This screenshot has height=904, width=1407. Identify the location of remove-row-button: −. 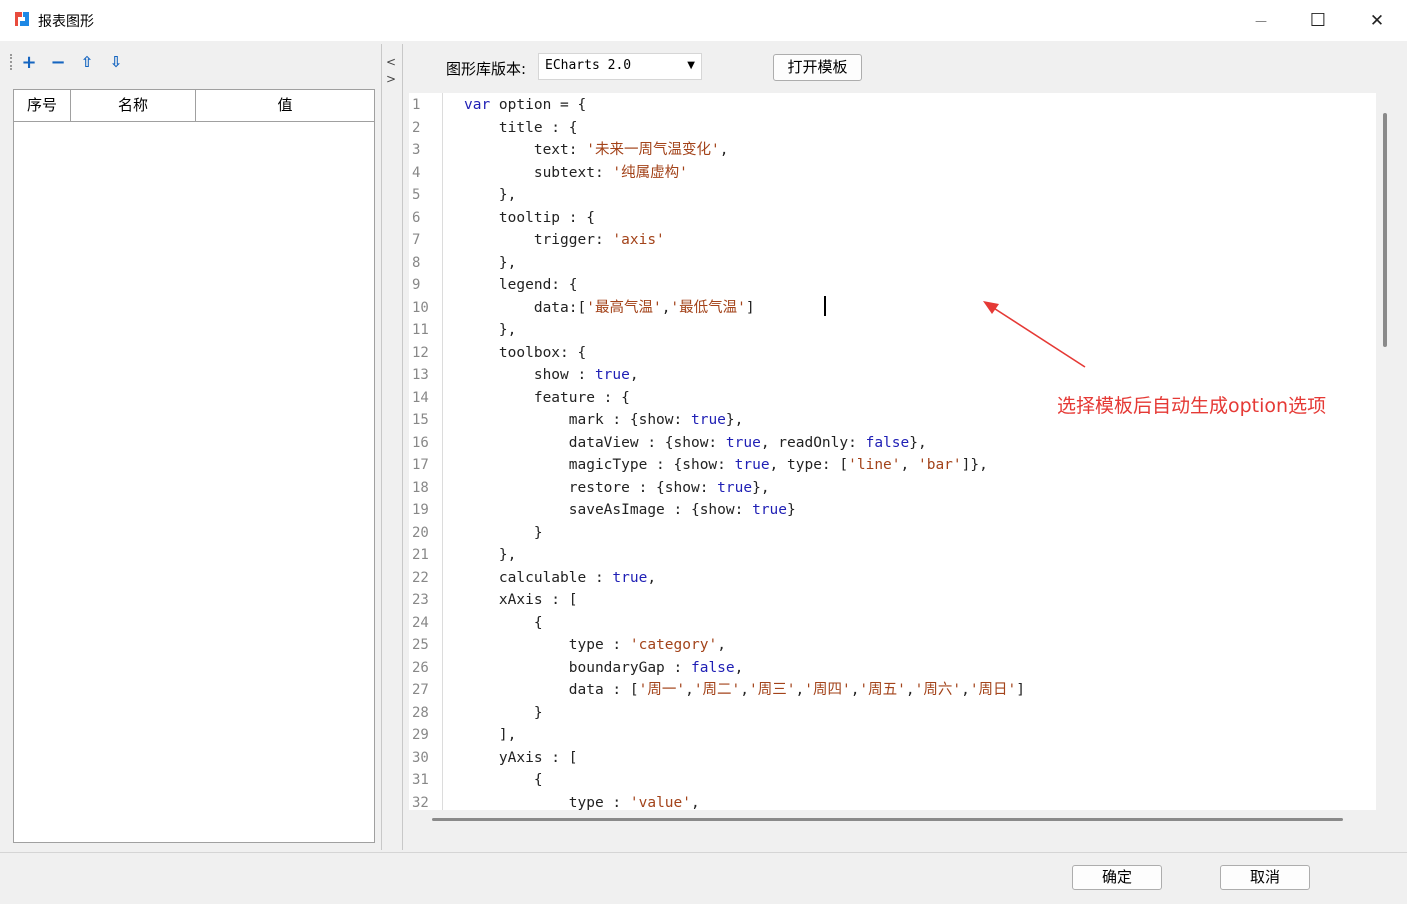
(58, 62).